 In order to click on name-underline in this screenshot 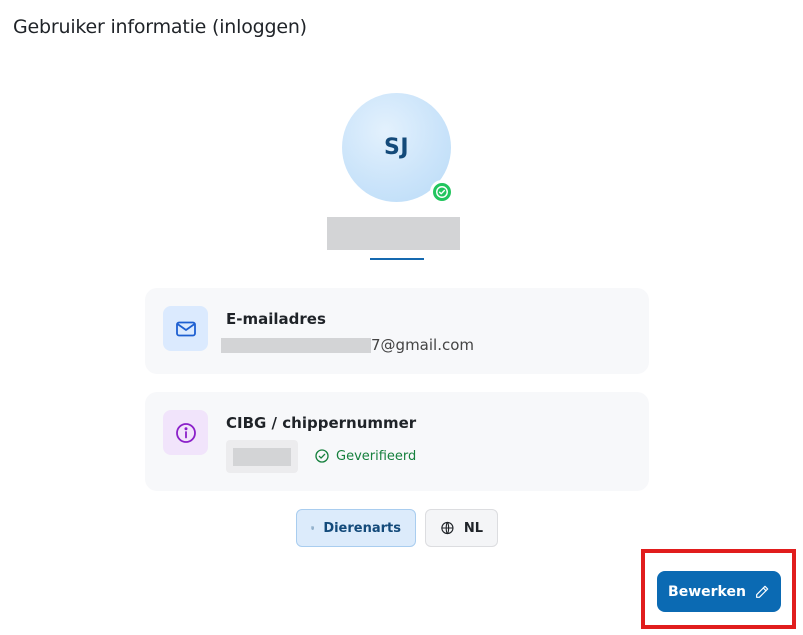, I will do `click(397, 259)`.